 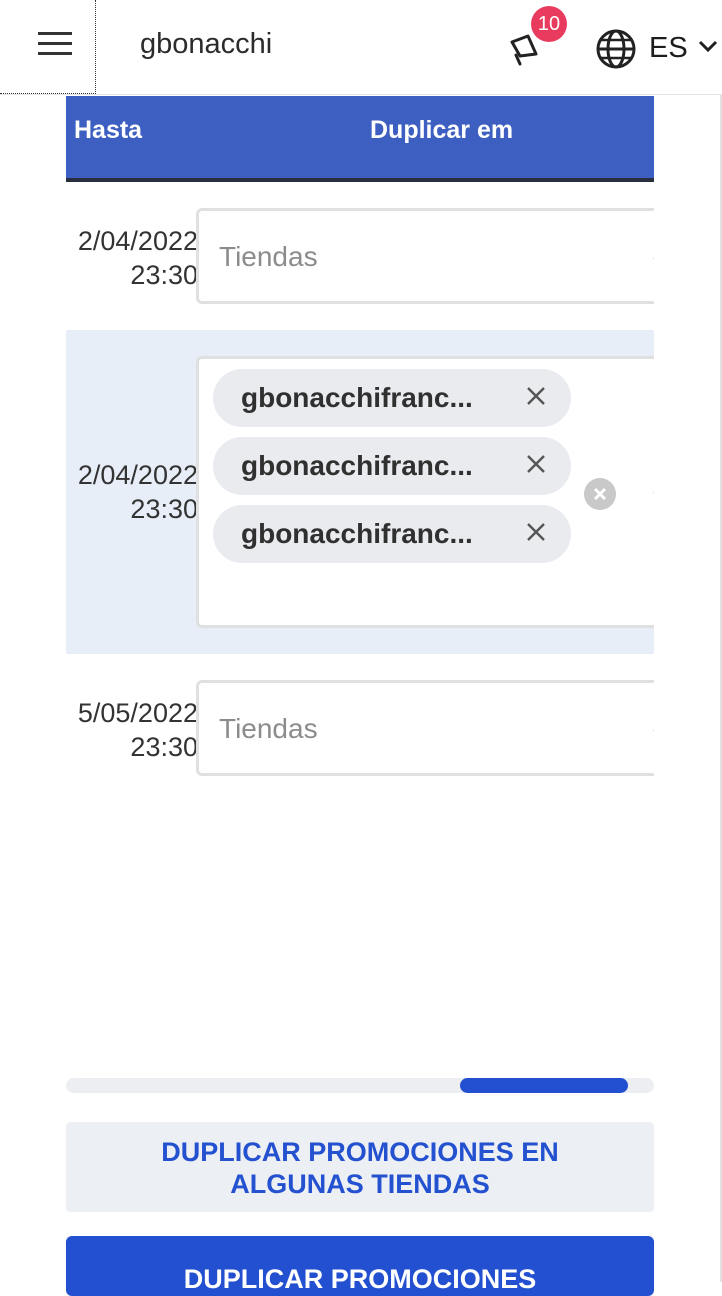 I want to click on table-row: 2/04/202223:30 Tiendas ⌄, so click(x=360, y=255).